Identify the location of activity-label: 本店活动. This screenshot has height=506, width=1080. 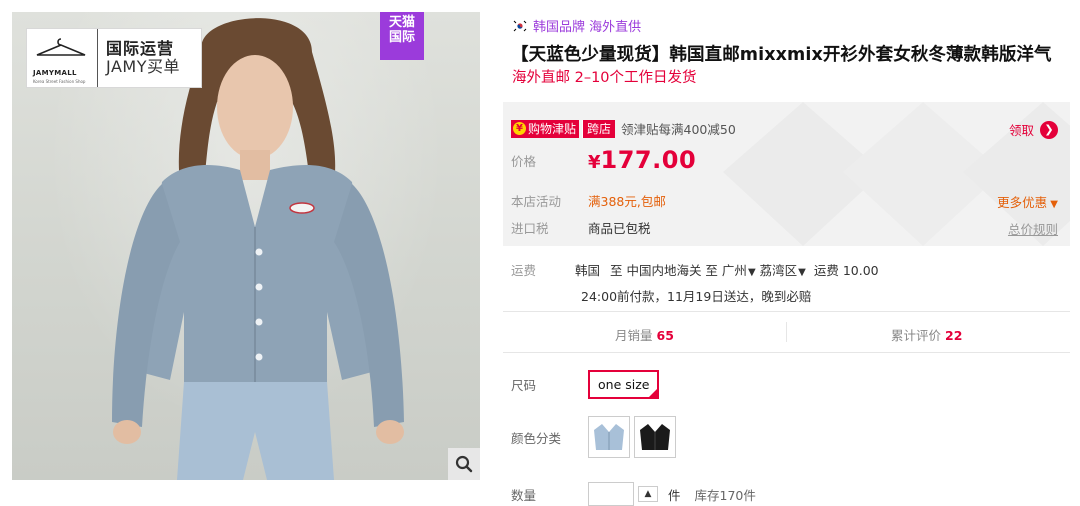
(536, 201).